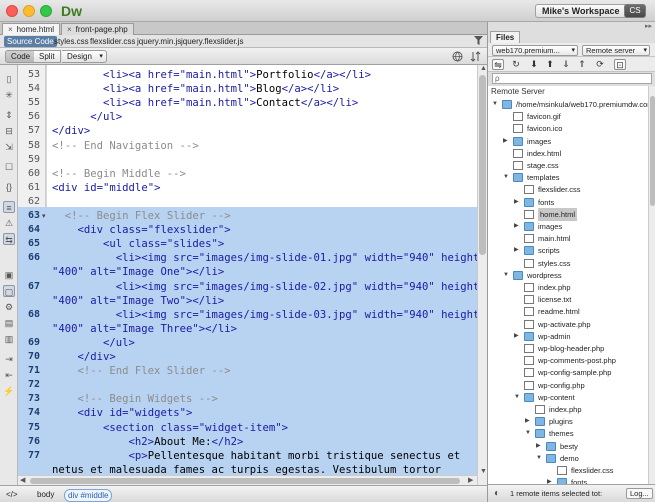  What do you see at coordinates (566, 64) in the screenshot?
I see `check-out-icon: ⇓` at bounding box center [566, 64].